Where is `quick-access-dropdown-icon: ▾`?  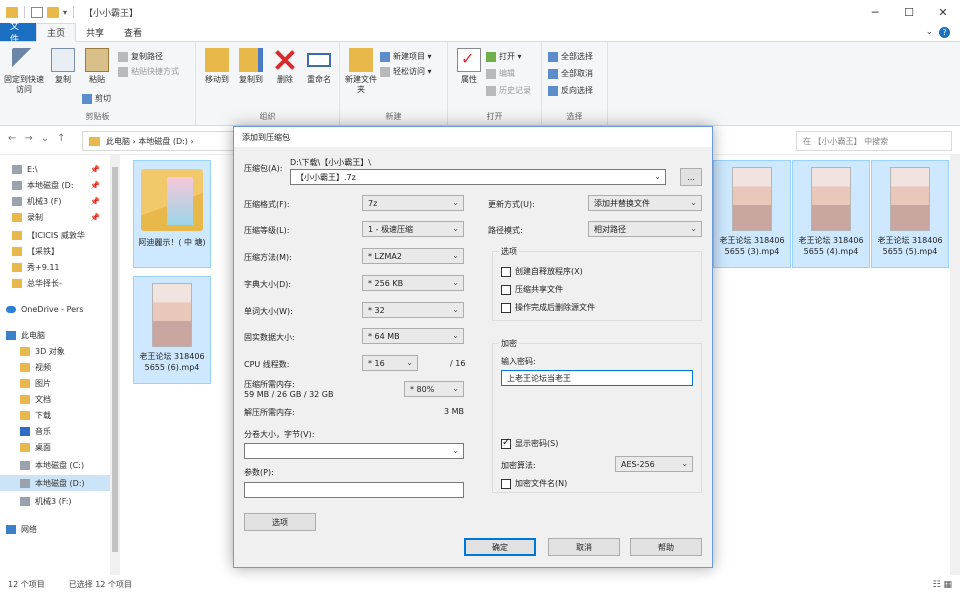 quick-access-dropdown-icon: ▾ is located at coordinates (65, 12).